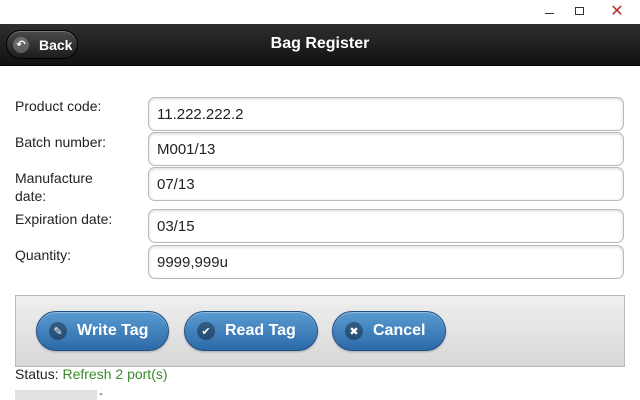 The image size is (640, 400). Describe the element at coordinates (56, 395) in the screenshot. I see `bottom-progress-bar` at that location.